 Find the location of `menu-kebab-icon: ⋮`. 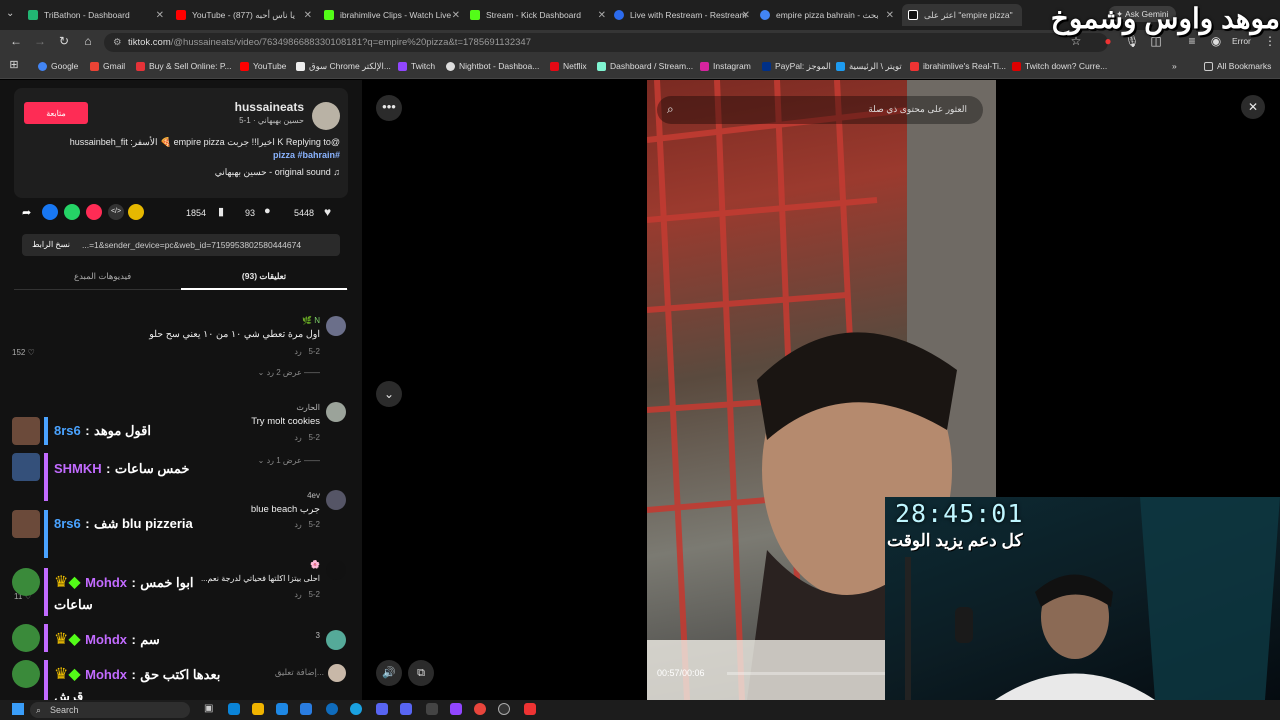

menu-kebab-icon: ⋮ is located at coordinates (1270, 41).